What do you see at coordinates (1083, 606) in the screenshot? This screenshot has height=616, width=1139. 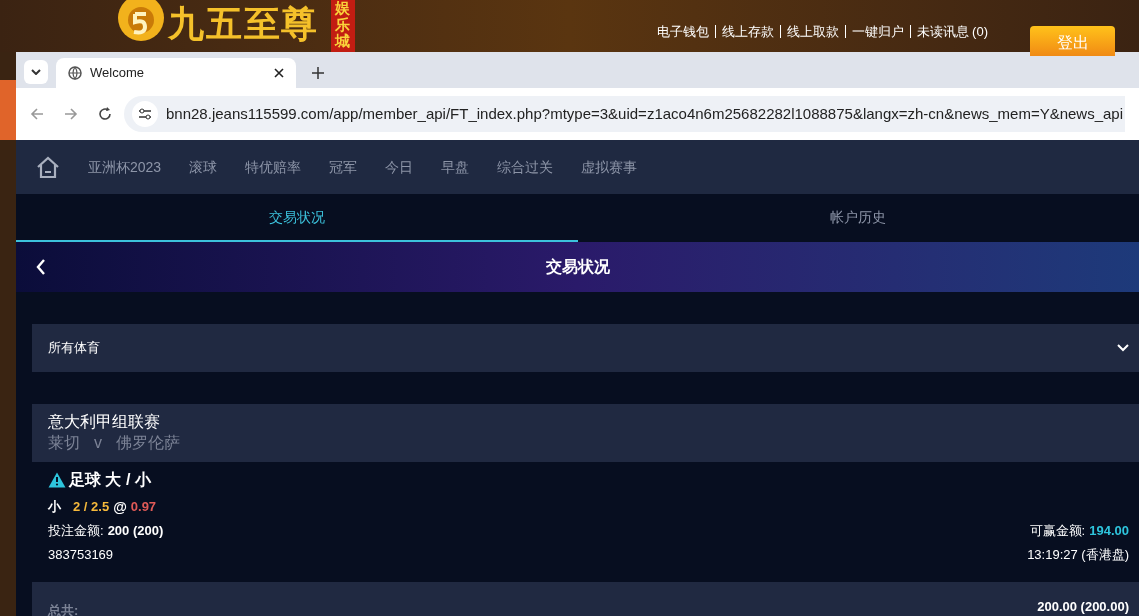 I see `total-amount: 200.00 (200.00)` at bounding box center [1083, 606].